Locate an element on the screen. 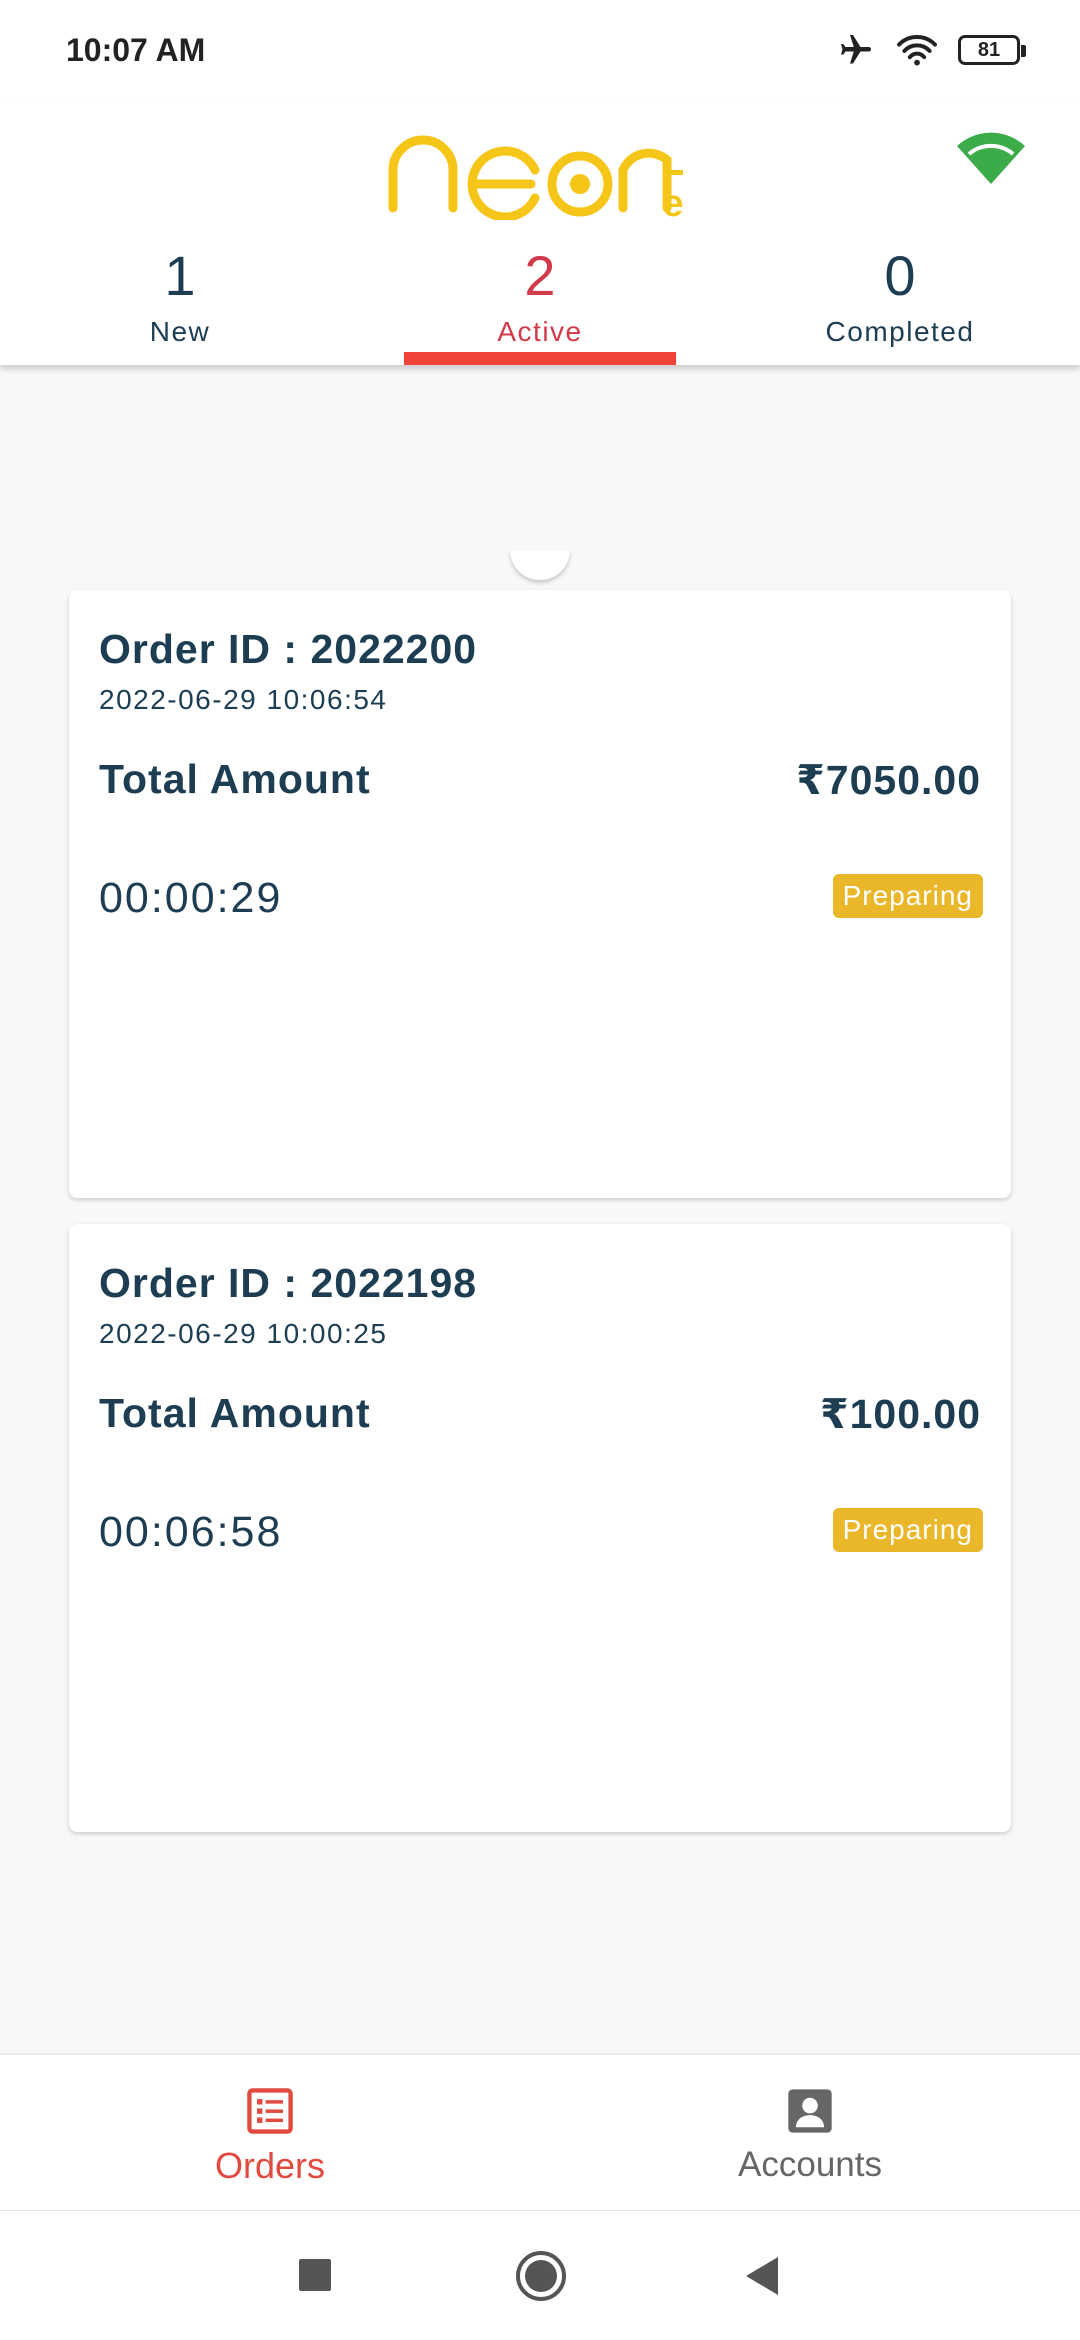  order-status-tabs: 1 New 2 Active 0 Completed is located at coordinates (540, 300).